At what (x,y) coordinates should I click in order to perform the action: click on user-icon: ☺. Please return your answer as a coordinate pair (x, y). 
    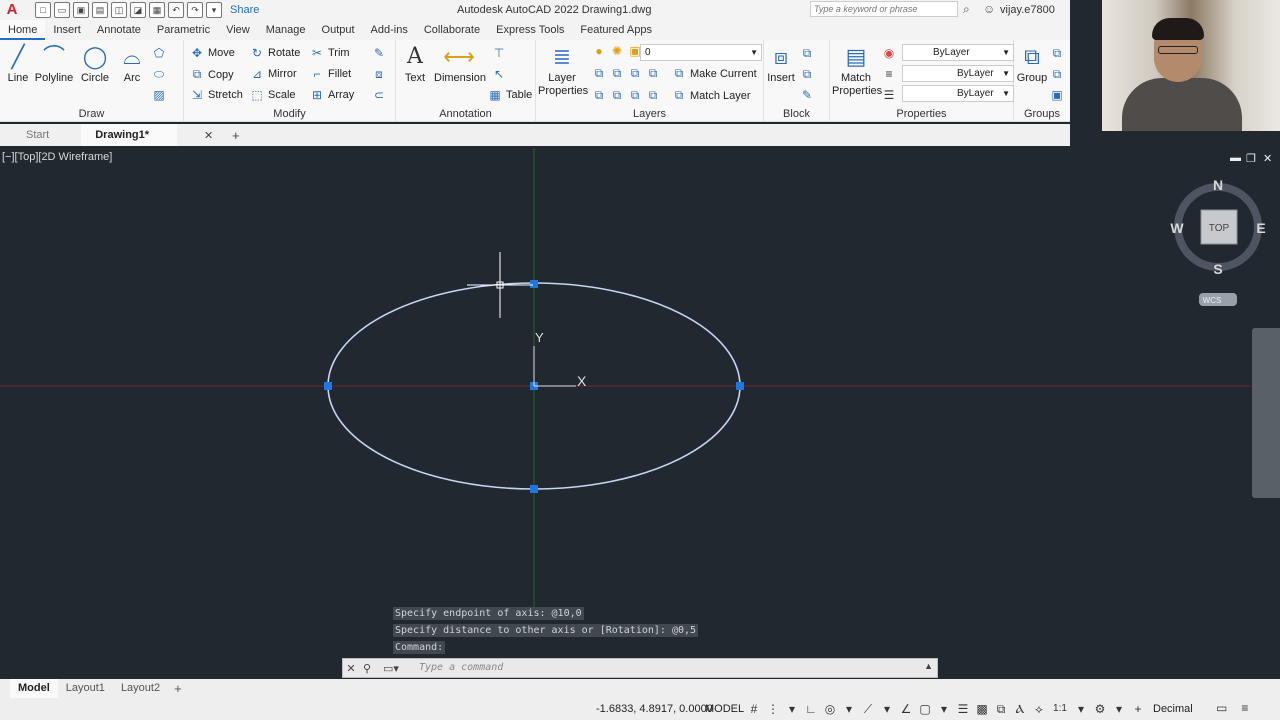
    Looking at the image, I should click on (989, 9).